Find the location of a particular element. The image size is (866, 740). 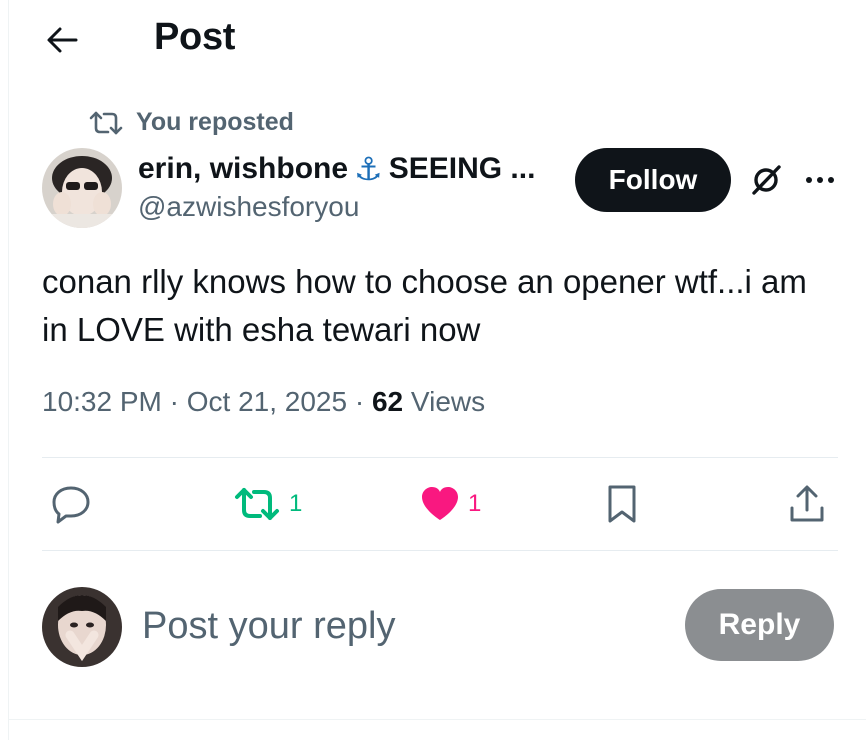

share-icon is located at coordinates (807, 503).